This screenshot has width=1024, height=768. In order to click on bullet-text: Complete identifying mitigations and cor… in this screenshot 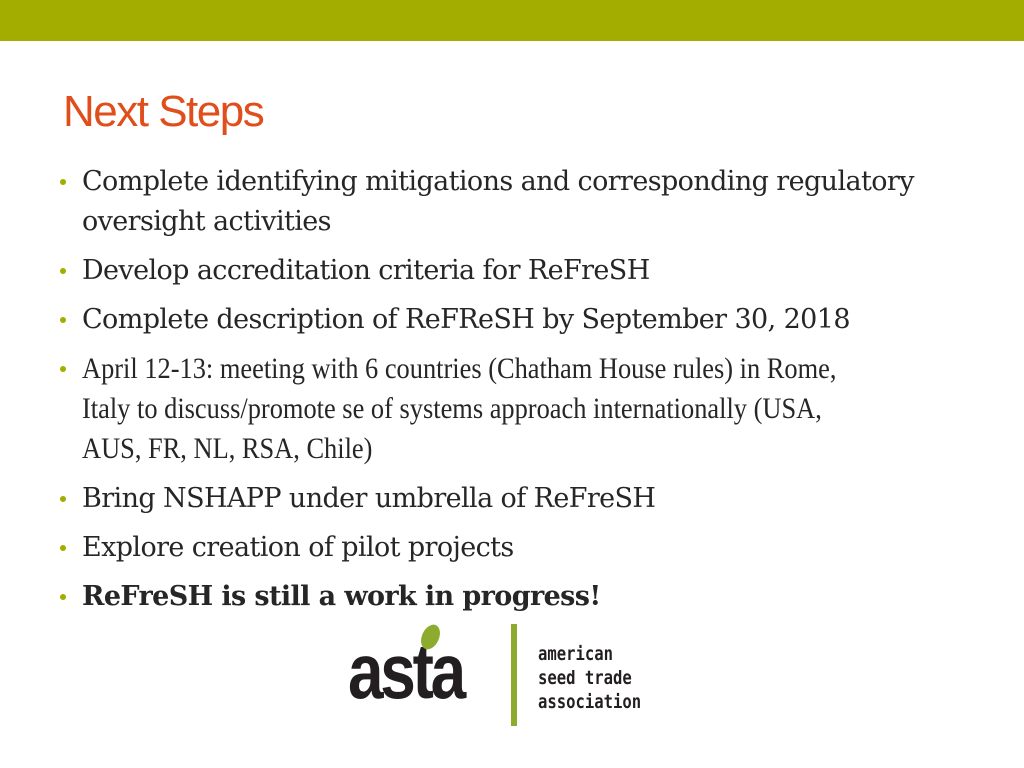, I will do `click(498, 201)`.